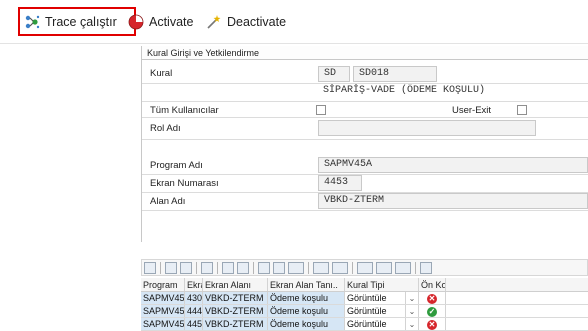  What do you see at coordinates (384, 267) in the screenshot?
I see `export-icon` at bounding box center [384, 267].